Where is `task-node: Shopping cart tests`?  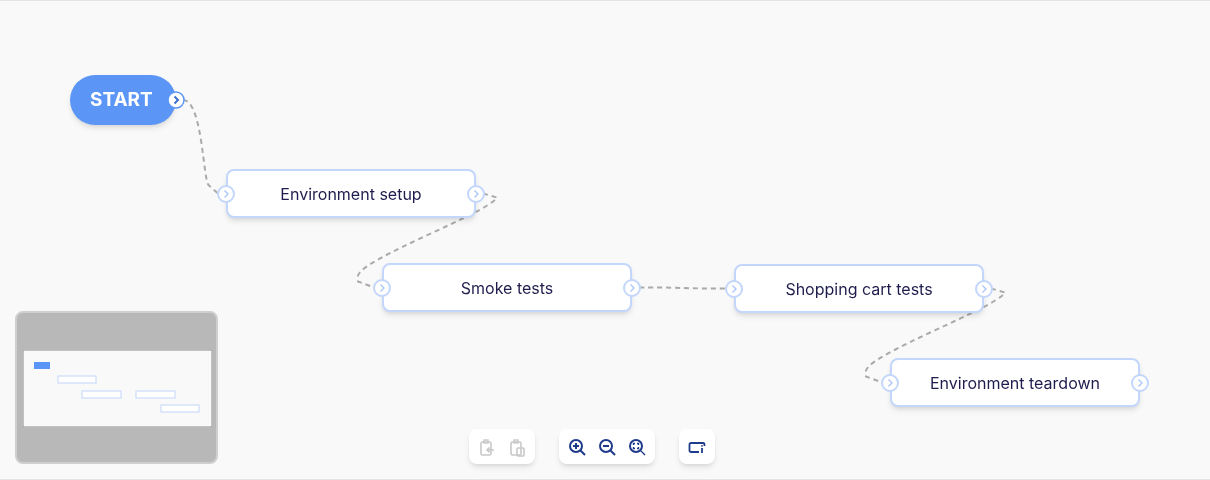 task-node: Shopping cart tests is located at coordinates (859, 288).